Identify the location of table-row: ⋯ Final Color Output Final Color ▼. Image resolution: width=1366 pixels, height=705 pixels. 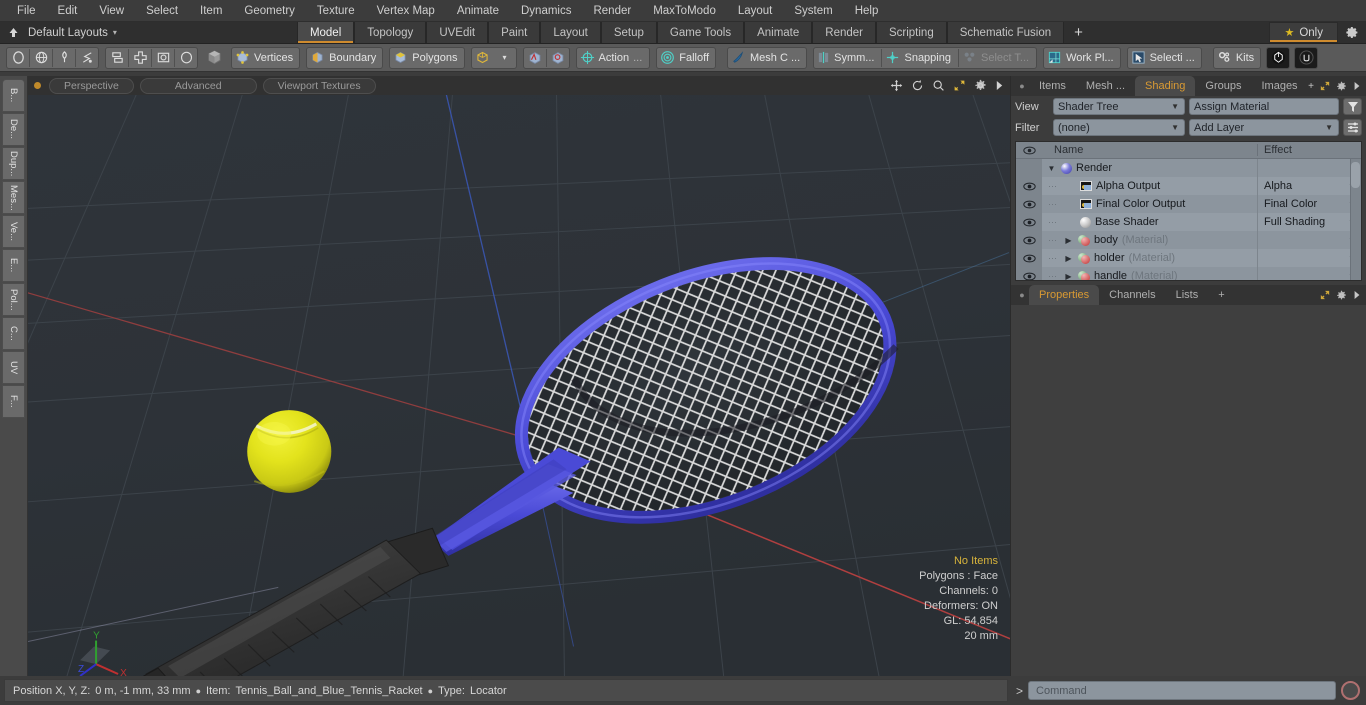
(1188, 204).